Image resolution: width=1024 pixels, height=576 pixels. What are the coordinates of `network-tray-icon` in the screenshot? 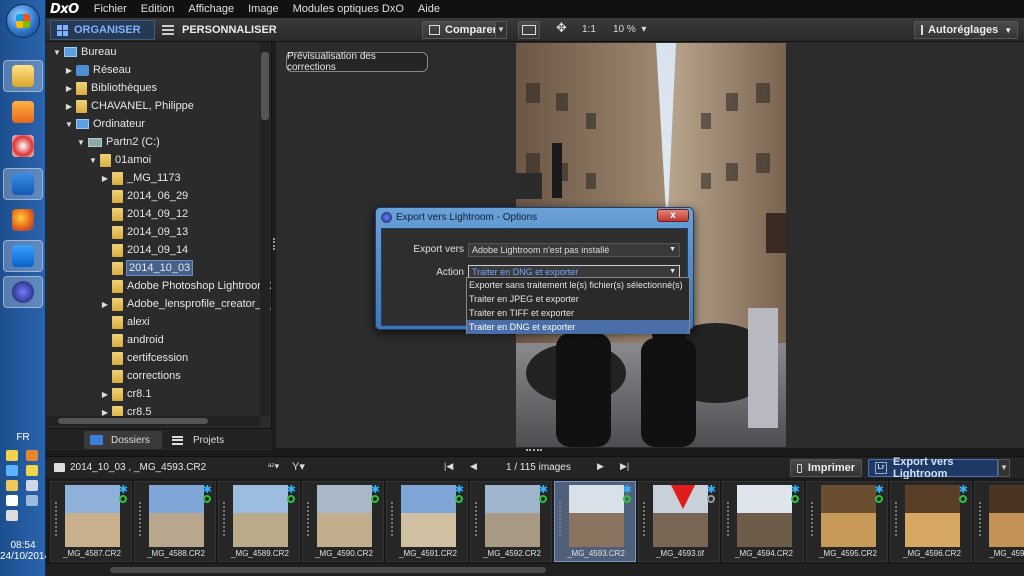 It's located at (32, 500).